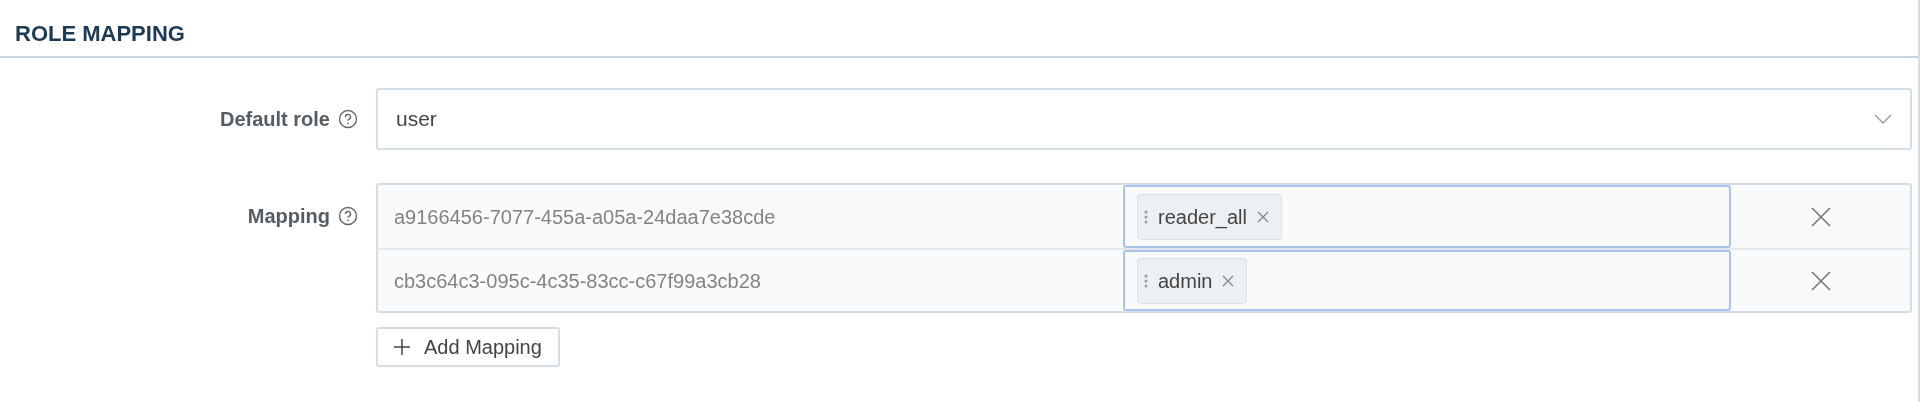  I want to click on add-mapping-button: Add Mapping, so click(468, 347).